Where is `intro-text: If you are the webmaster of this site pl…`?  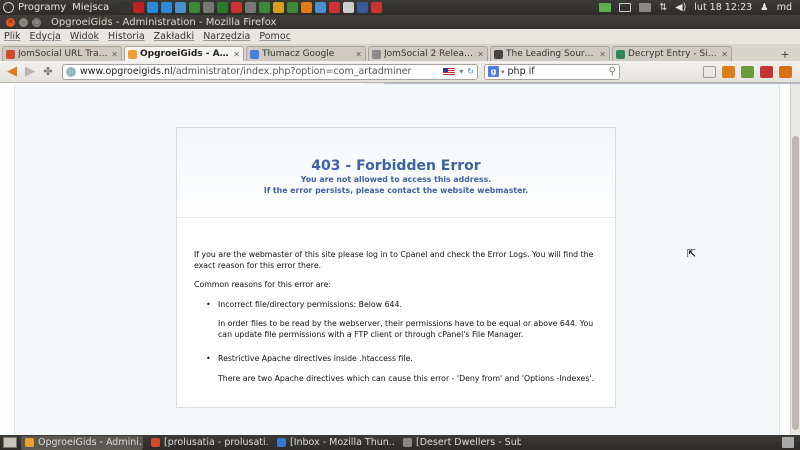
intro-text: If you are the webmaster of this site pl… is located at coordinates (394, 260).